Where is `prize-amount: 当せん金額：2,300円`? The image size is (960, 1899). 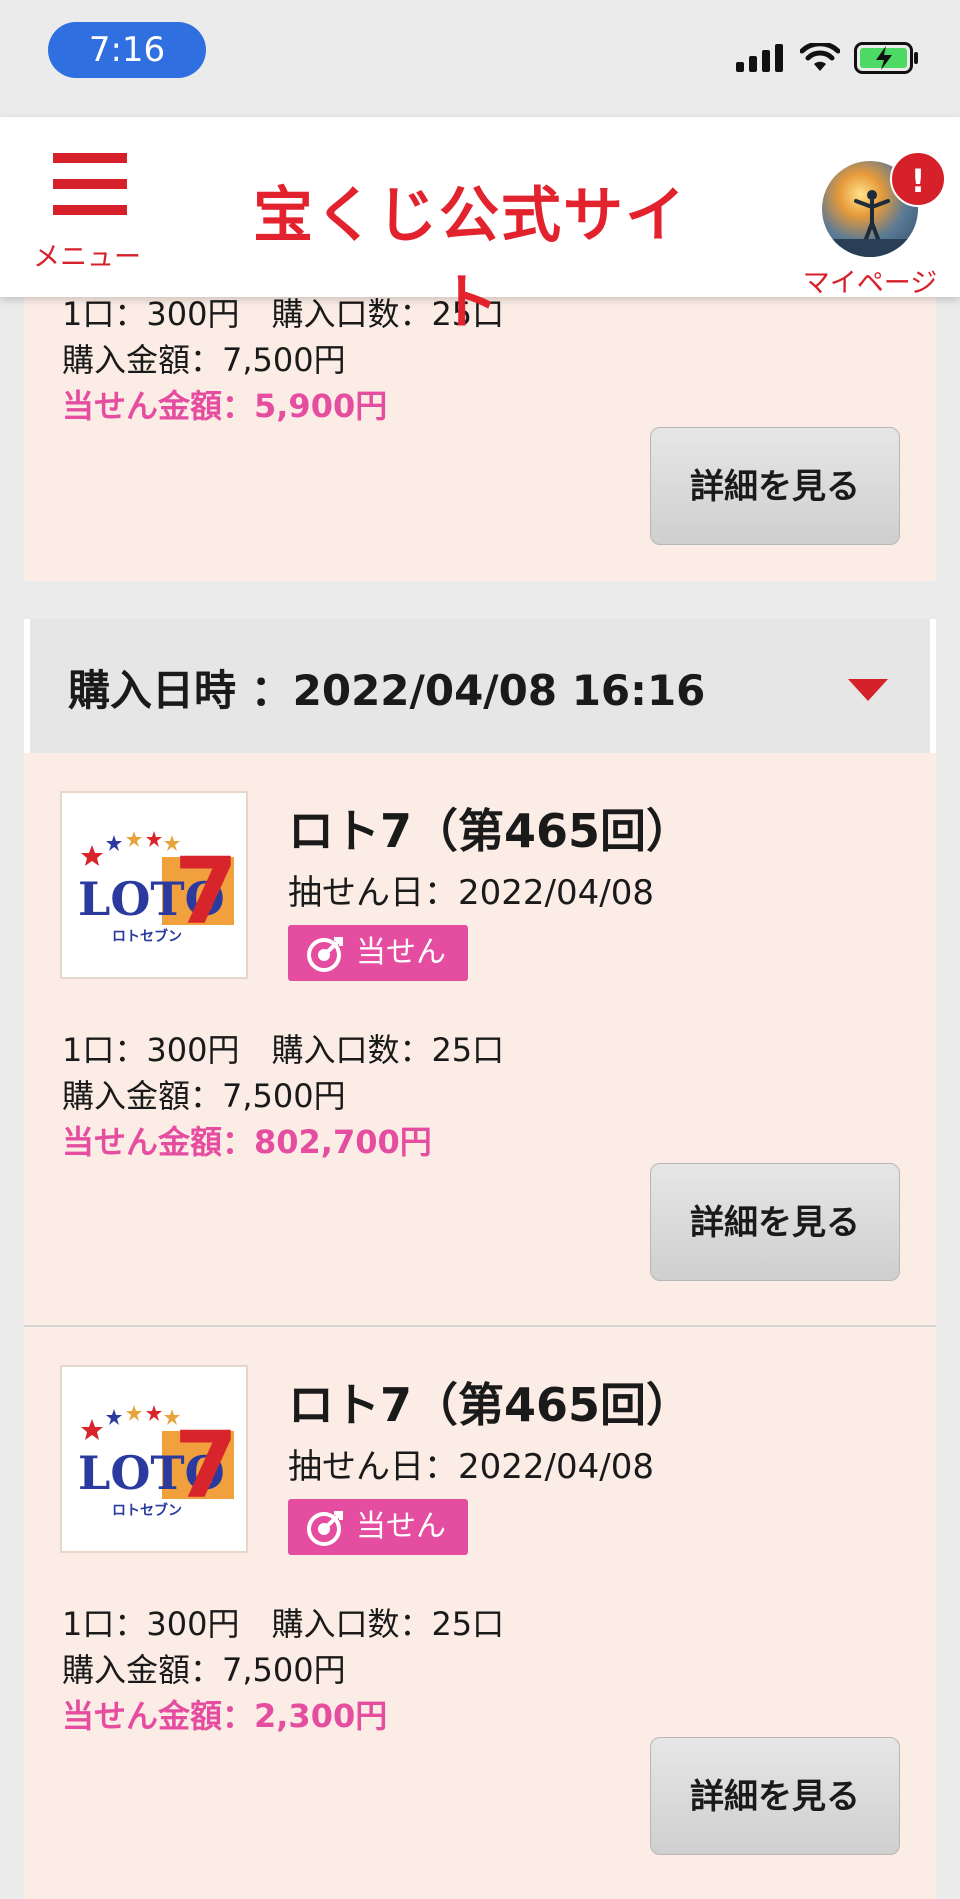 prize-amount: 当せん金額：2,300円 is located at coordinates (225, 1716).